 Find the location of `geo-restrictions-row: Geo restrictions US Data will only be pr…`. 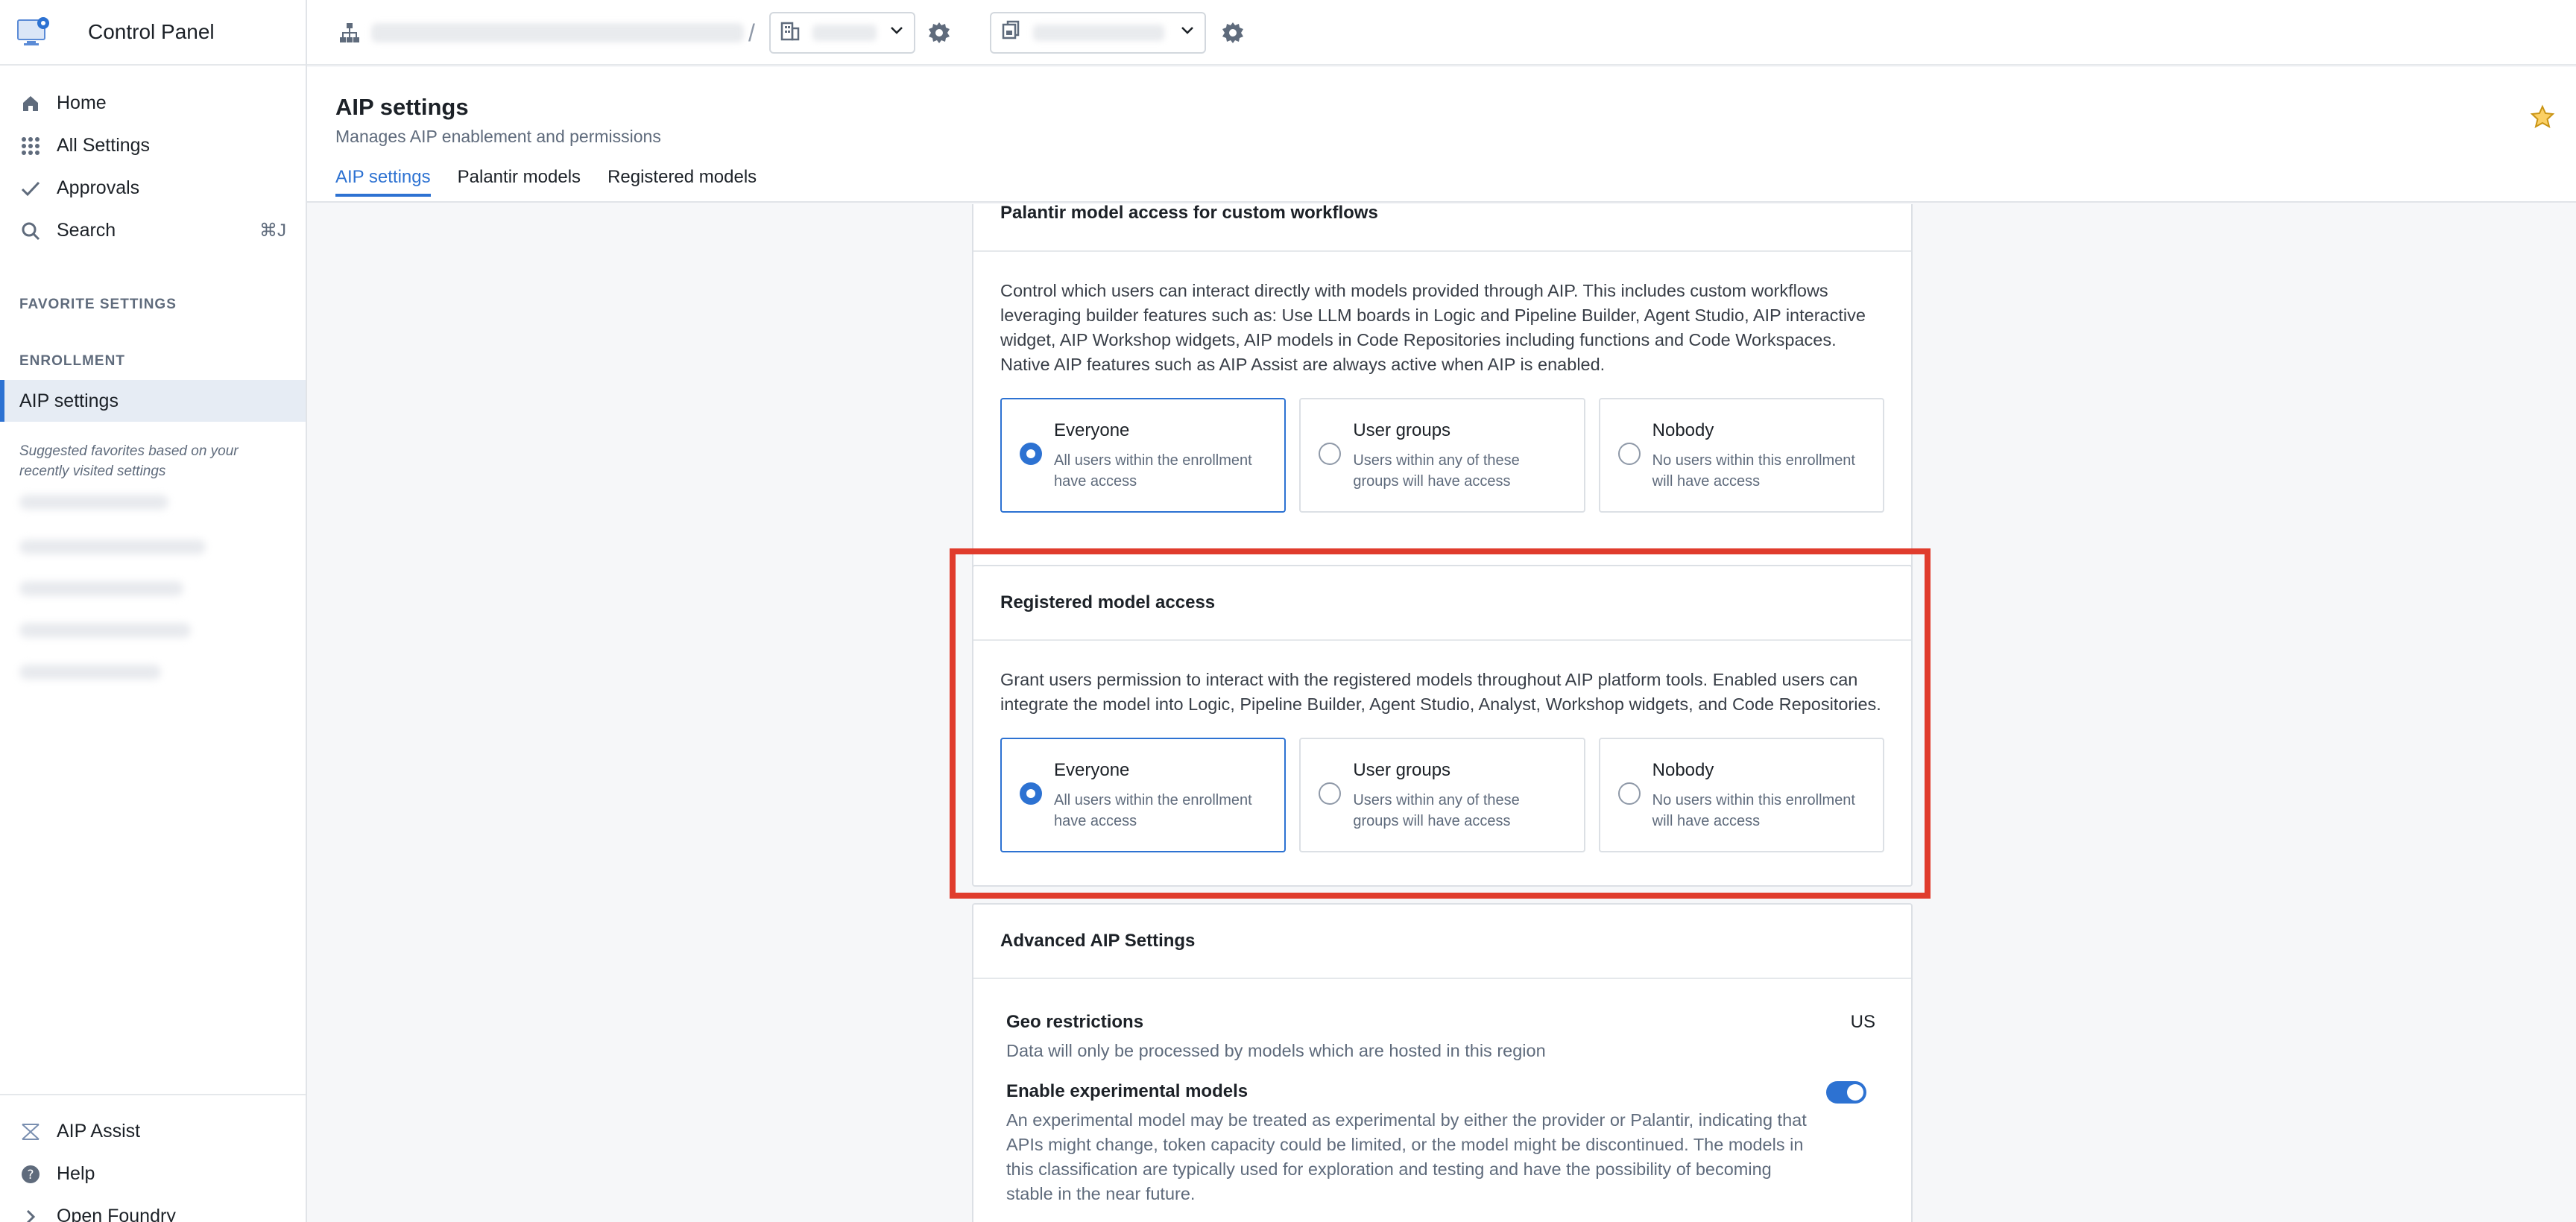

geo-restrictions-row: Geo restrictions US Data will only be pr… is located at coordinates (1442, 1037).